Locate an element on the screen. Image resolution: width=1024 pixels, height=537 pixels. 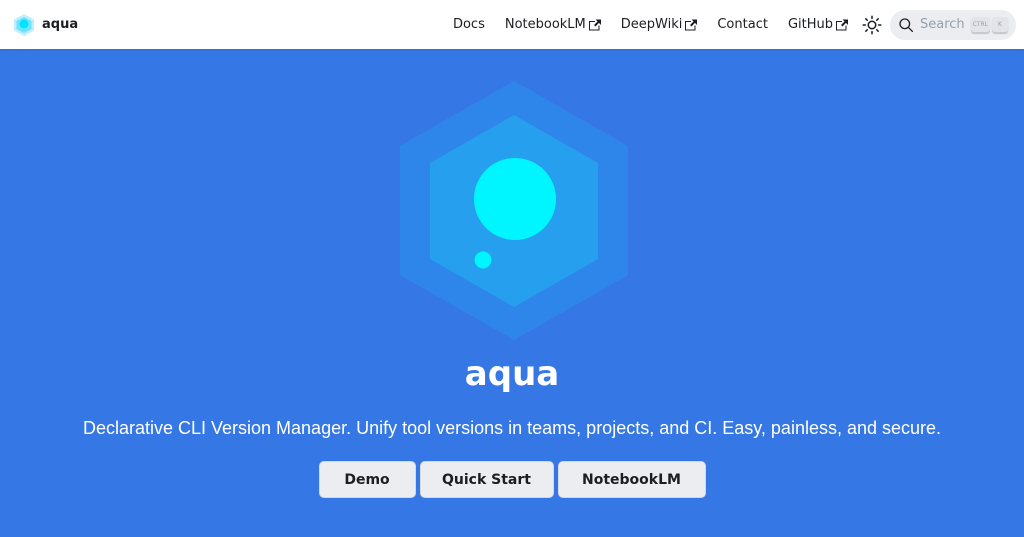
sun-icon is located at coordinates (872, 24).